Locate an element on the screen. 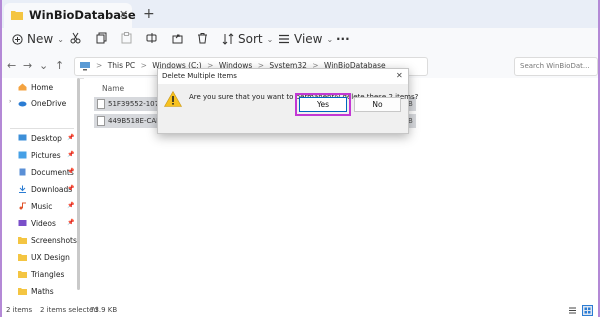 The image size is (600, 317). sidebar-item-label: Pictures is located at coordinates (46, 155).